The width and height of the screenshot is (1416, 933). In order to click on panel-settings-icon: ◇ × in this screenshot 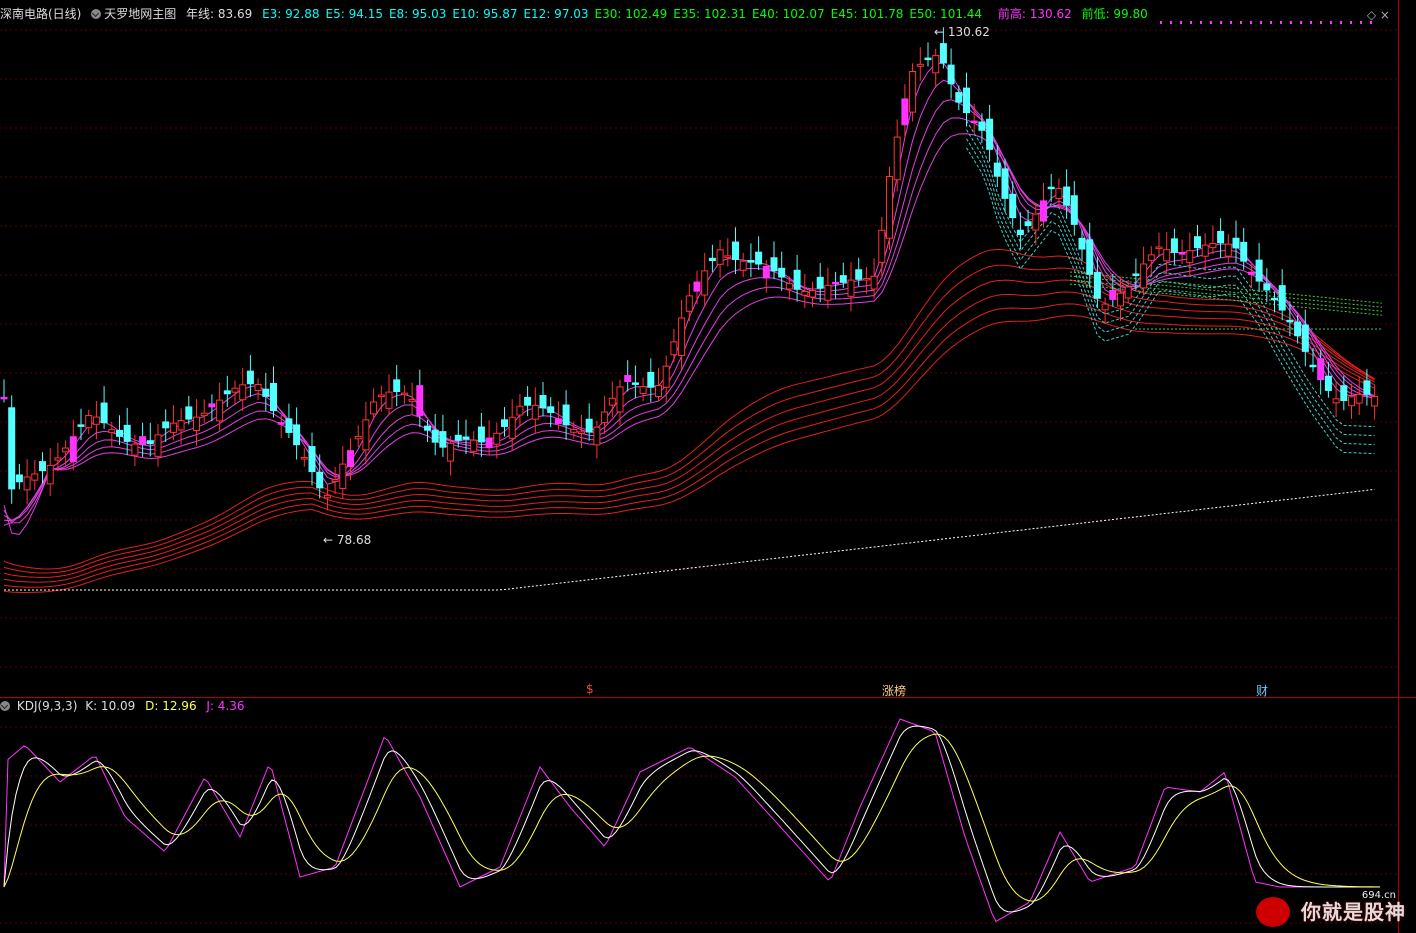, I will do `click(1378, 15)`.